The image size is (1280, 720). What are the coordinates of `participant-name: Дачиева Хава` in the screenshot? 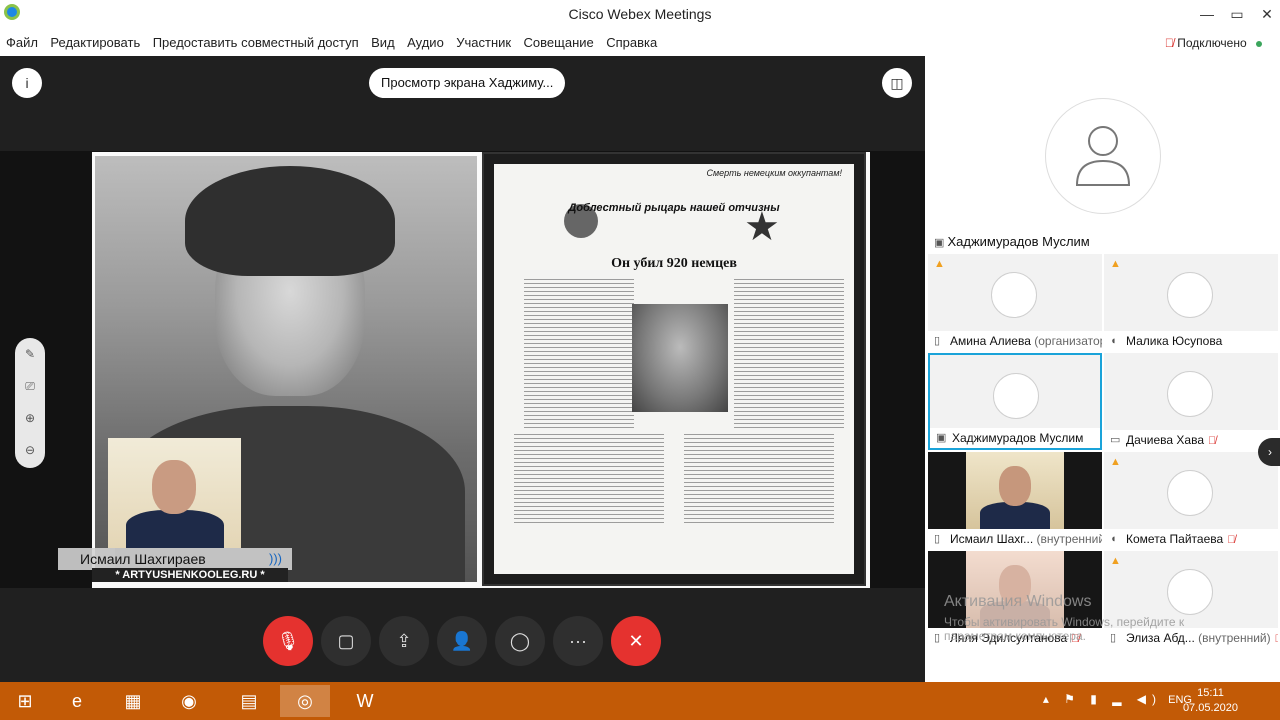 It's located at (1165, 440).